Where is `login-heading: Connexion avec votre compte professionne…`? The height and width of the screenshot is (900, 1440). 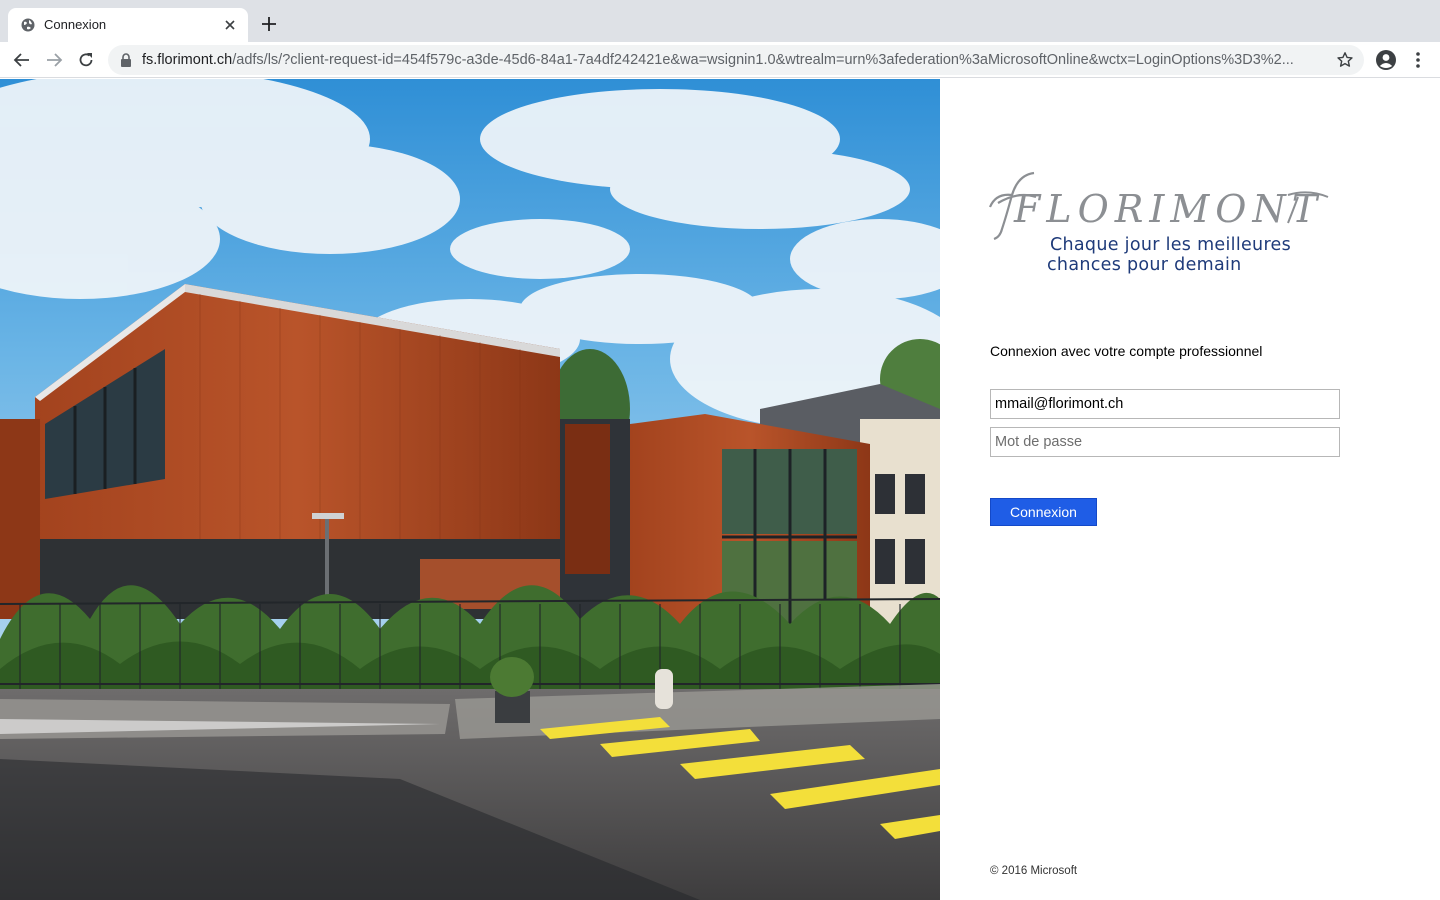
login-heading: Connexion avec votre compte professionne… is located at coordinates (1126, 351).